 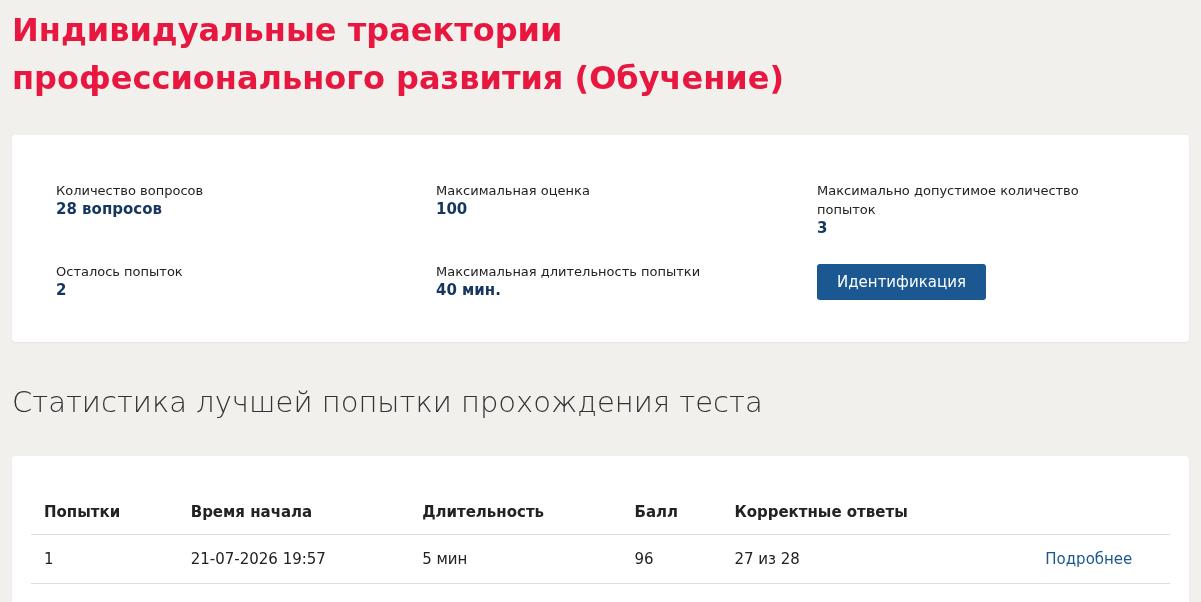 I want to click on details-link: Подробнее, so click(x=1089, y=559).